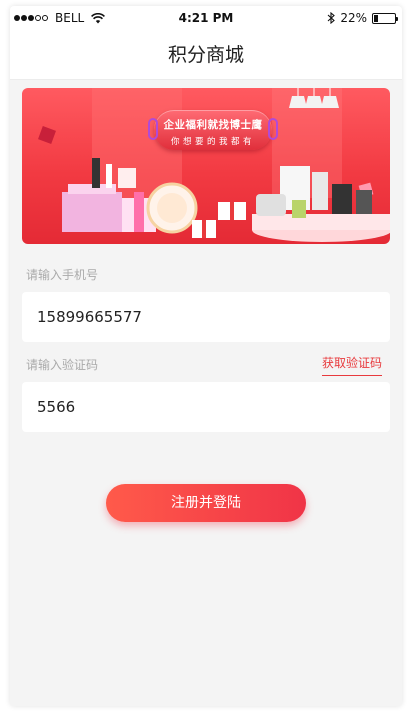 This screenshot has height=714, width=412. What do you see at coordinates (212, 142) in the screenshot?
I see `banner-subline: 你想要的我都有` at bounding box center [212, 142].